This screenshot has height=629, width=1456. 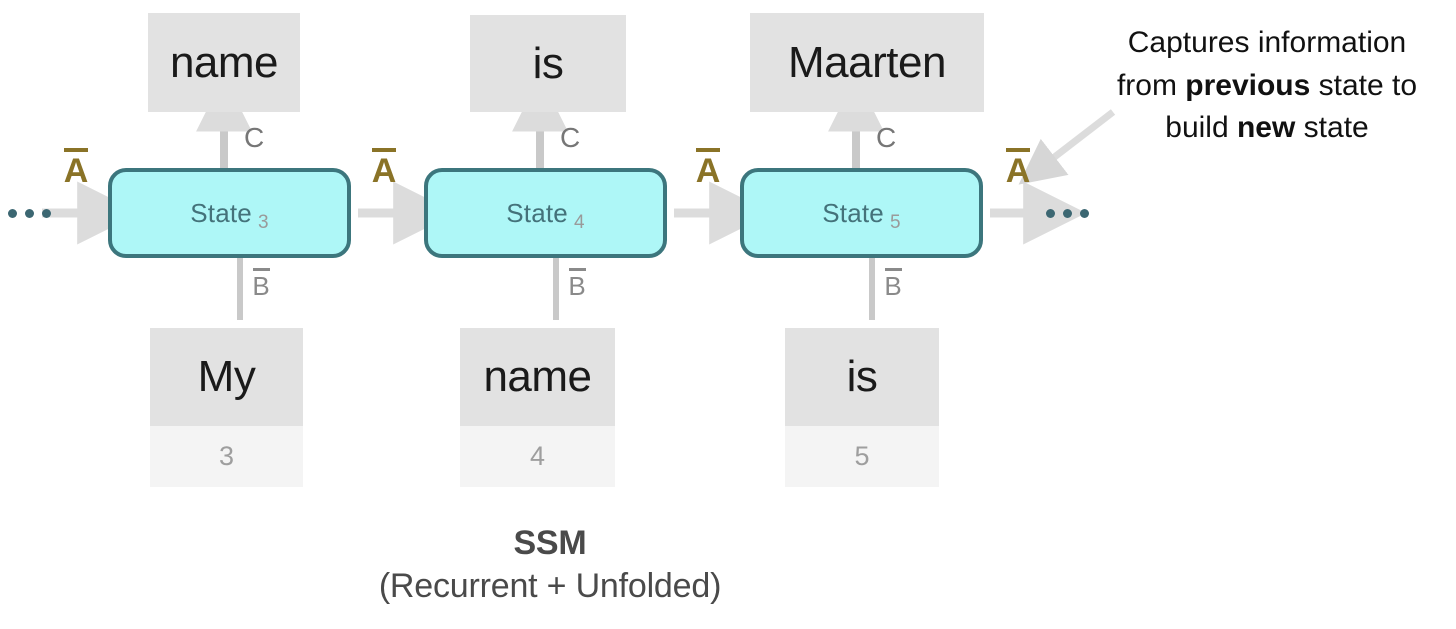 I want to click on input-token-group: name 4, so click(x=537, y=407).